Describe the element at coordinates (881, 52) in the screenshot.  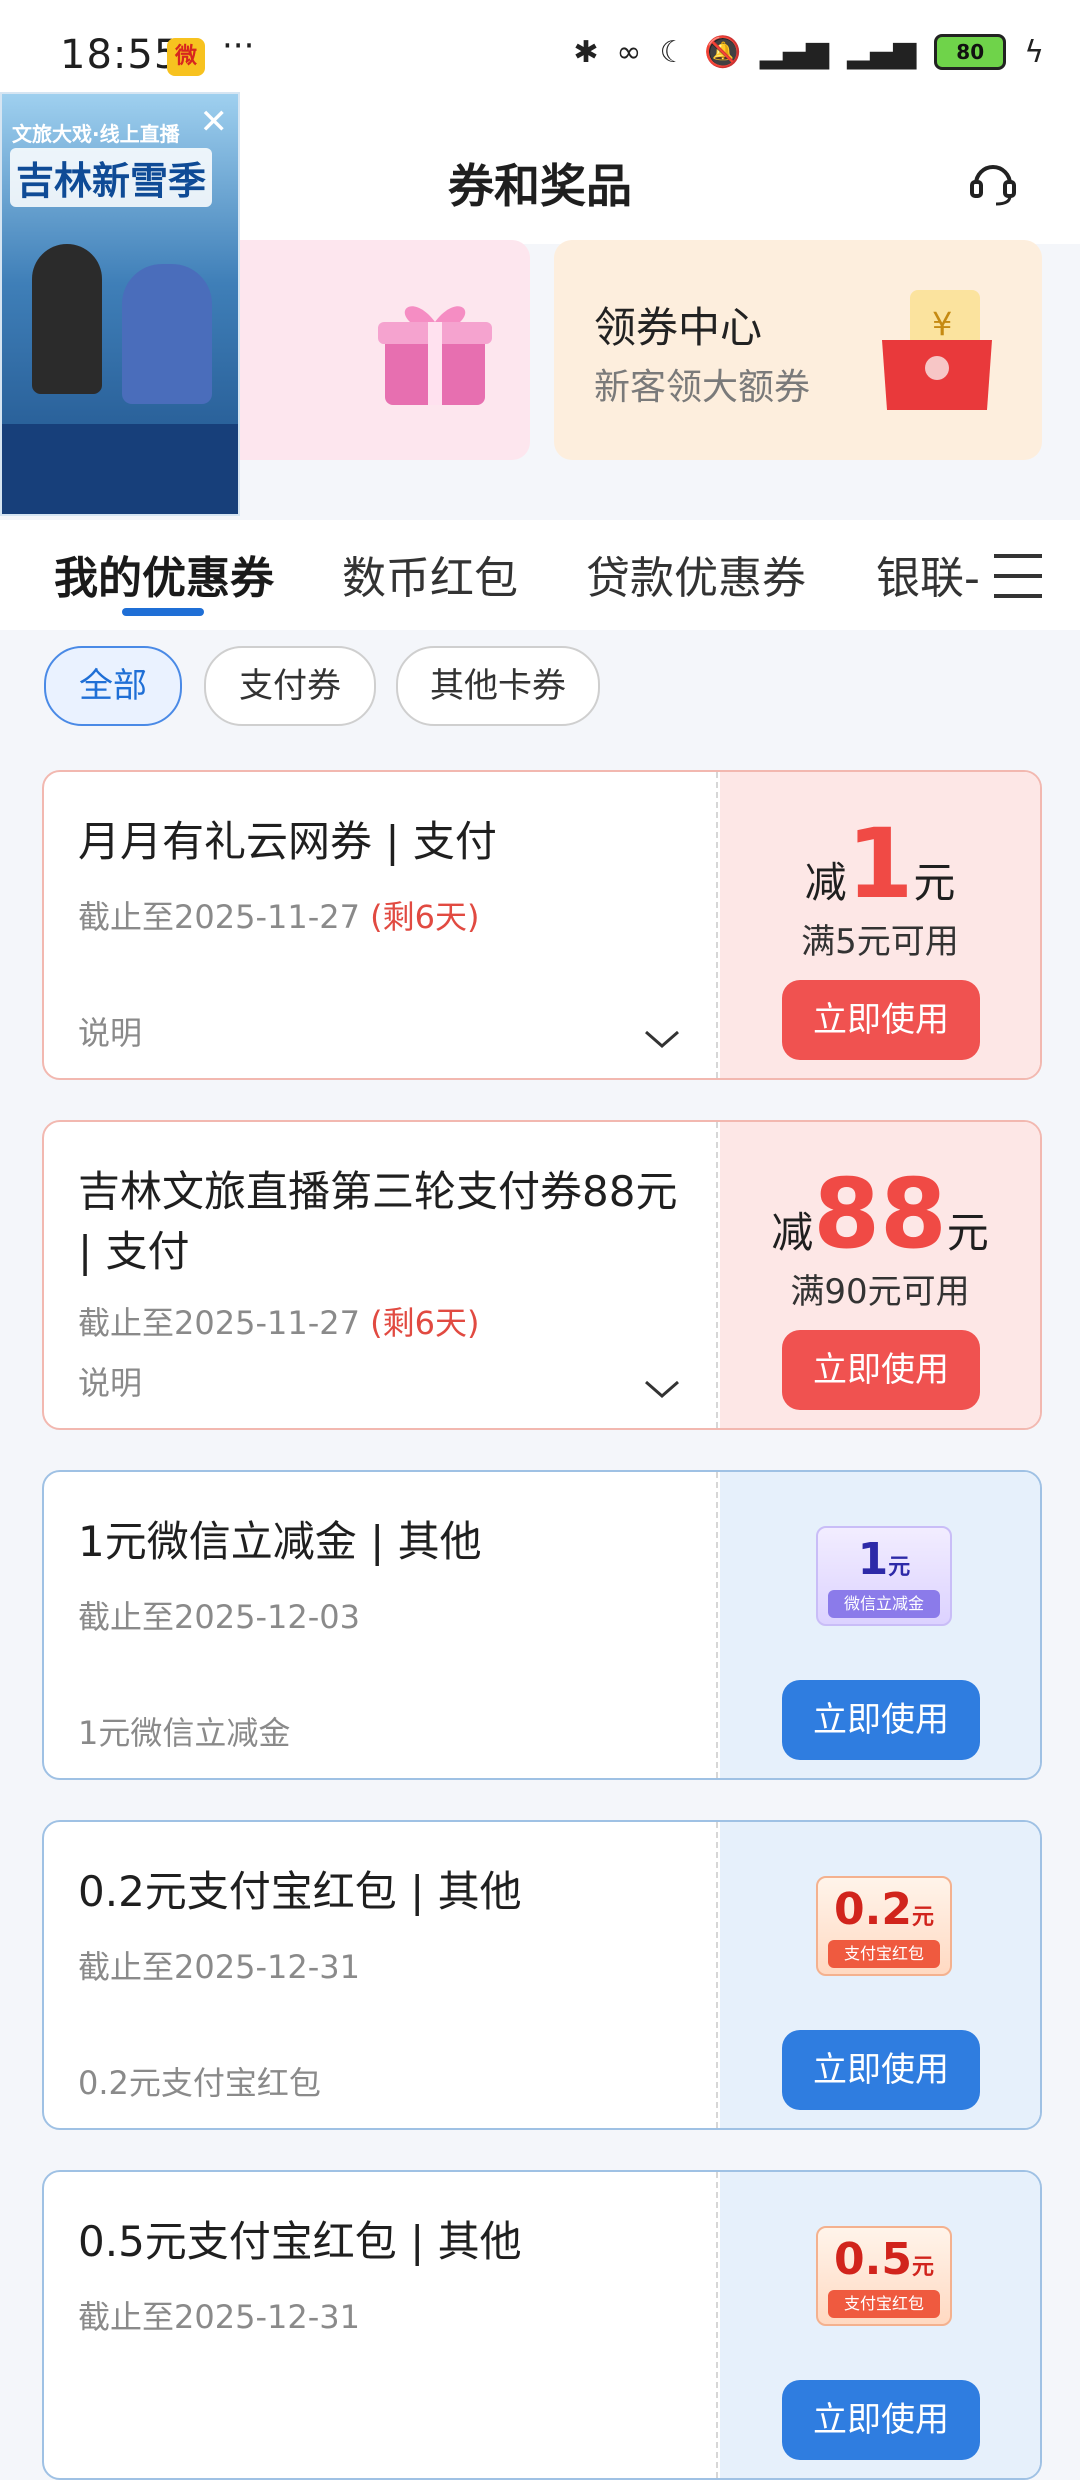
I see `signal-5g-icon: ▂▄▆` at that location.